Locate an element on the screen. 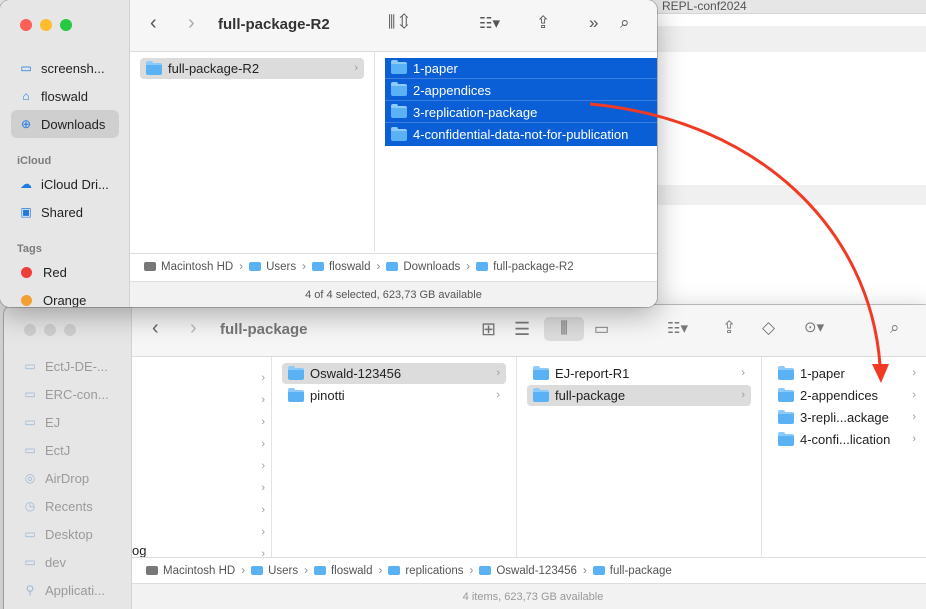  download-icon: ⊕ is located at coordinates (26, 124).